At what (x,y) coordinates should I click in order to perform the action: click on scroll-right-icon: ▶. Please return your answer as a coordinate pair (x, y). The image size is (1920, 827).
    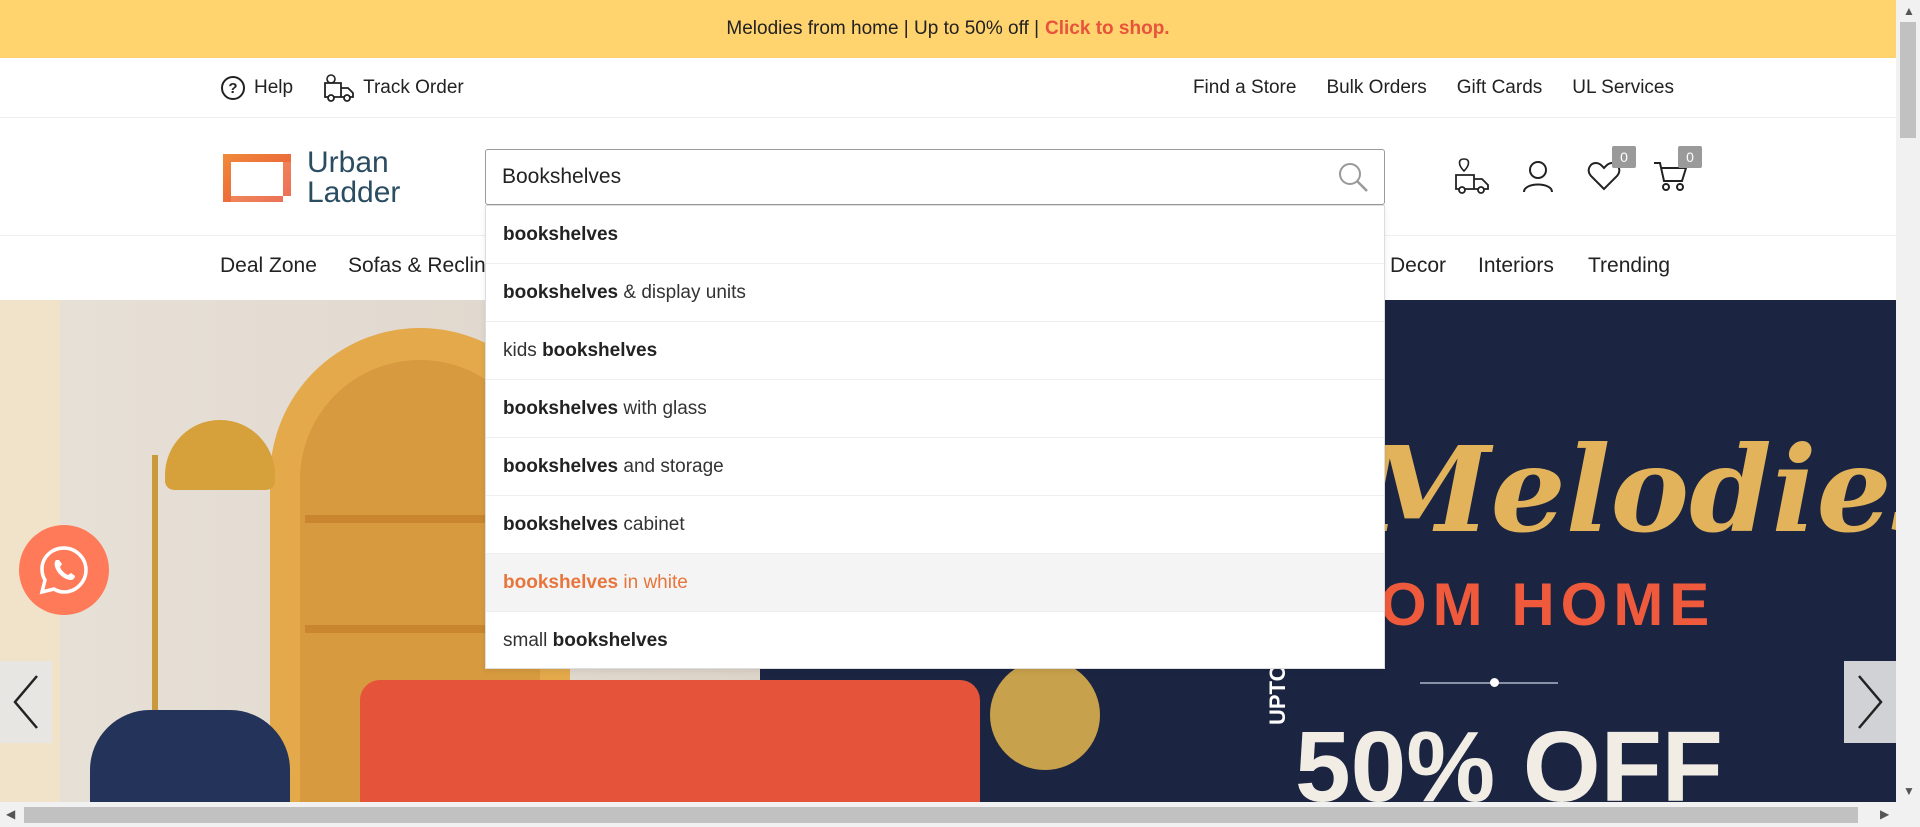
    Looking at the image, I should click on (1884, 814).